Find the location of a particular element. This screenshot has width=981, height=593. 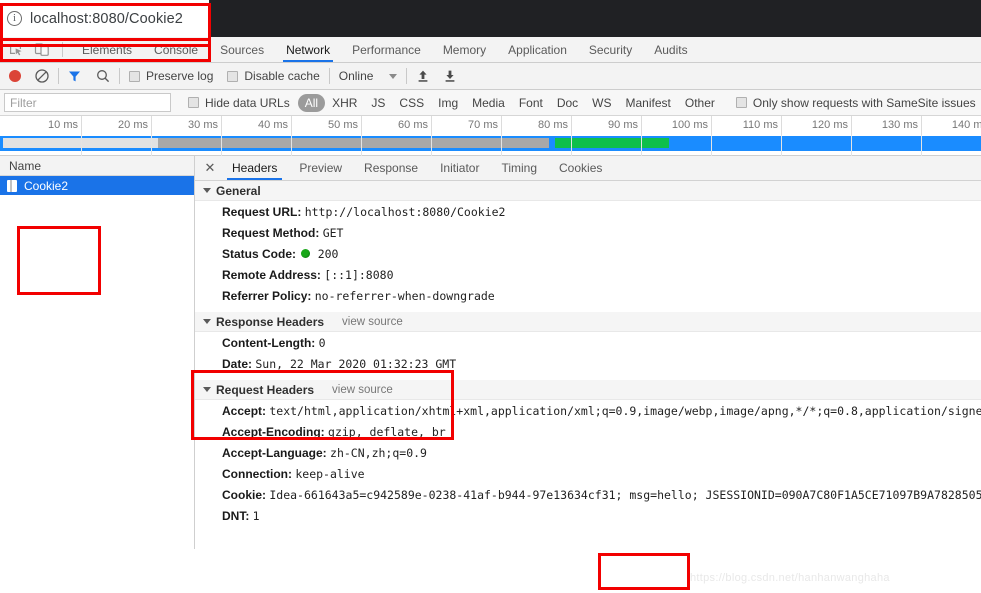

address-bar: i localhost:8080/Cookie2 is located at coordinates (104, 18).